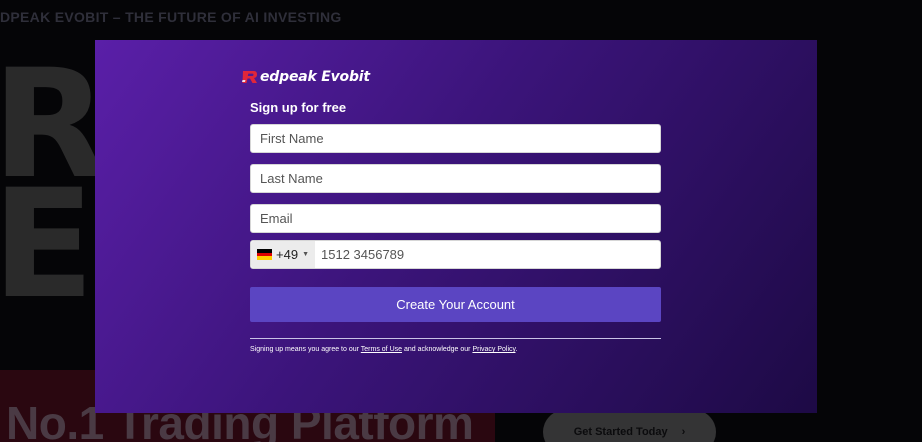 The image size is (922, 442). What do you see at coordinates (264, 255) in the screenshot?
I see `germany-flag-icon` at bounding box center [264, 255].